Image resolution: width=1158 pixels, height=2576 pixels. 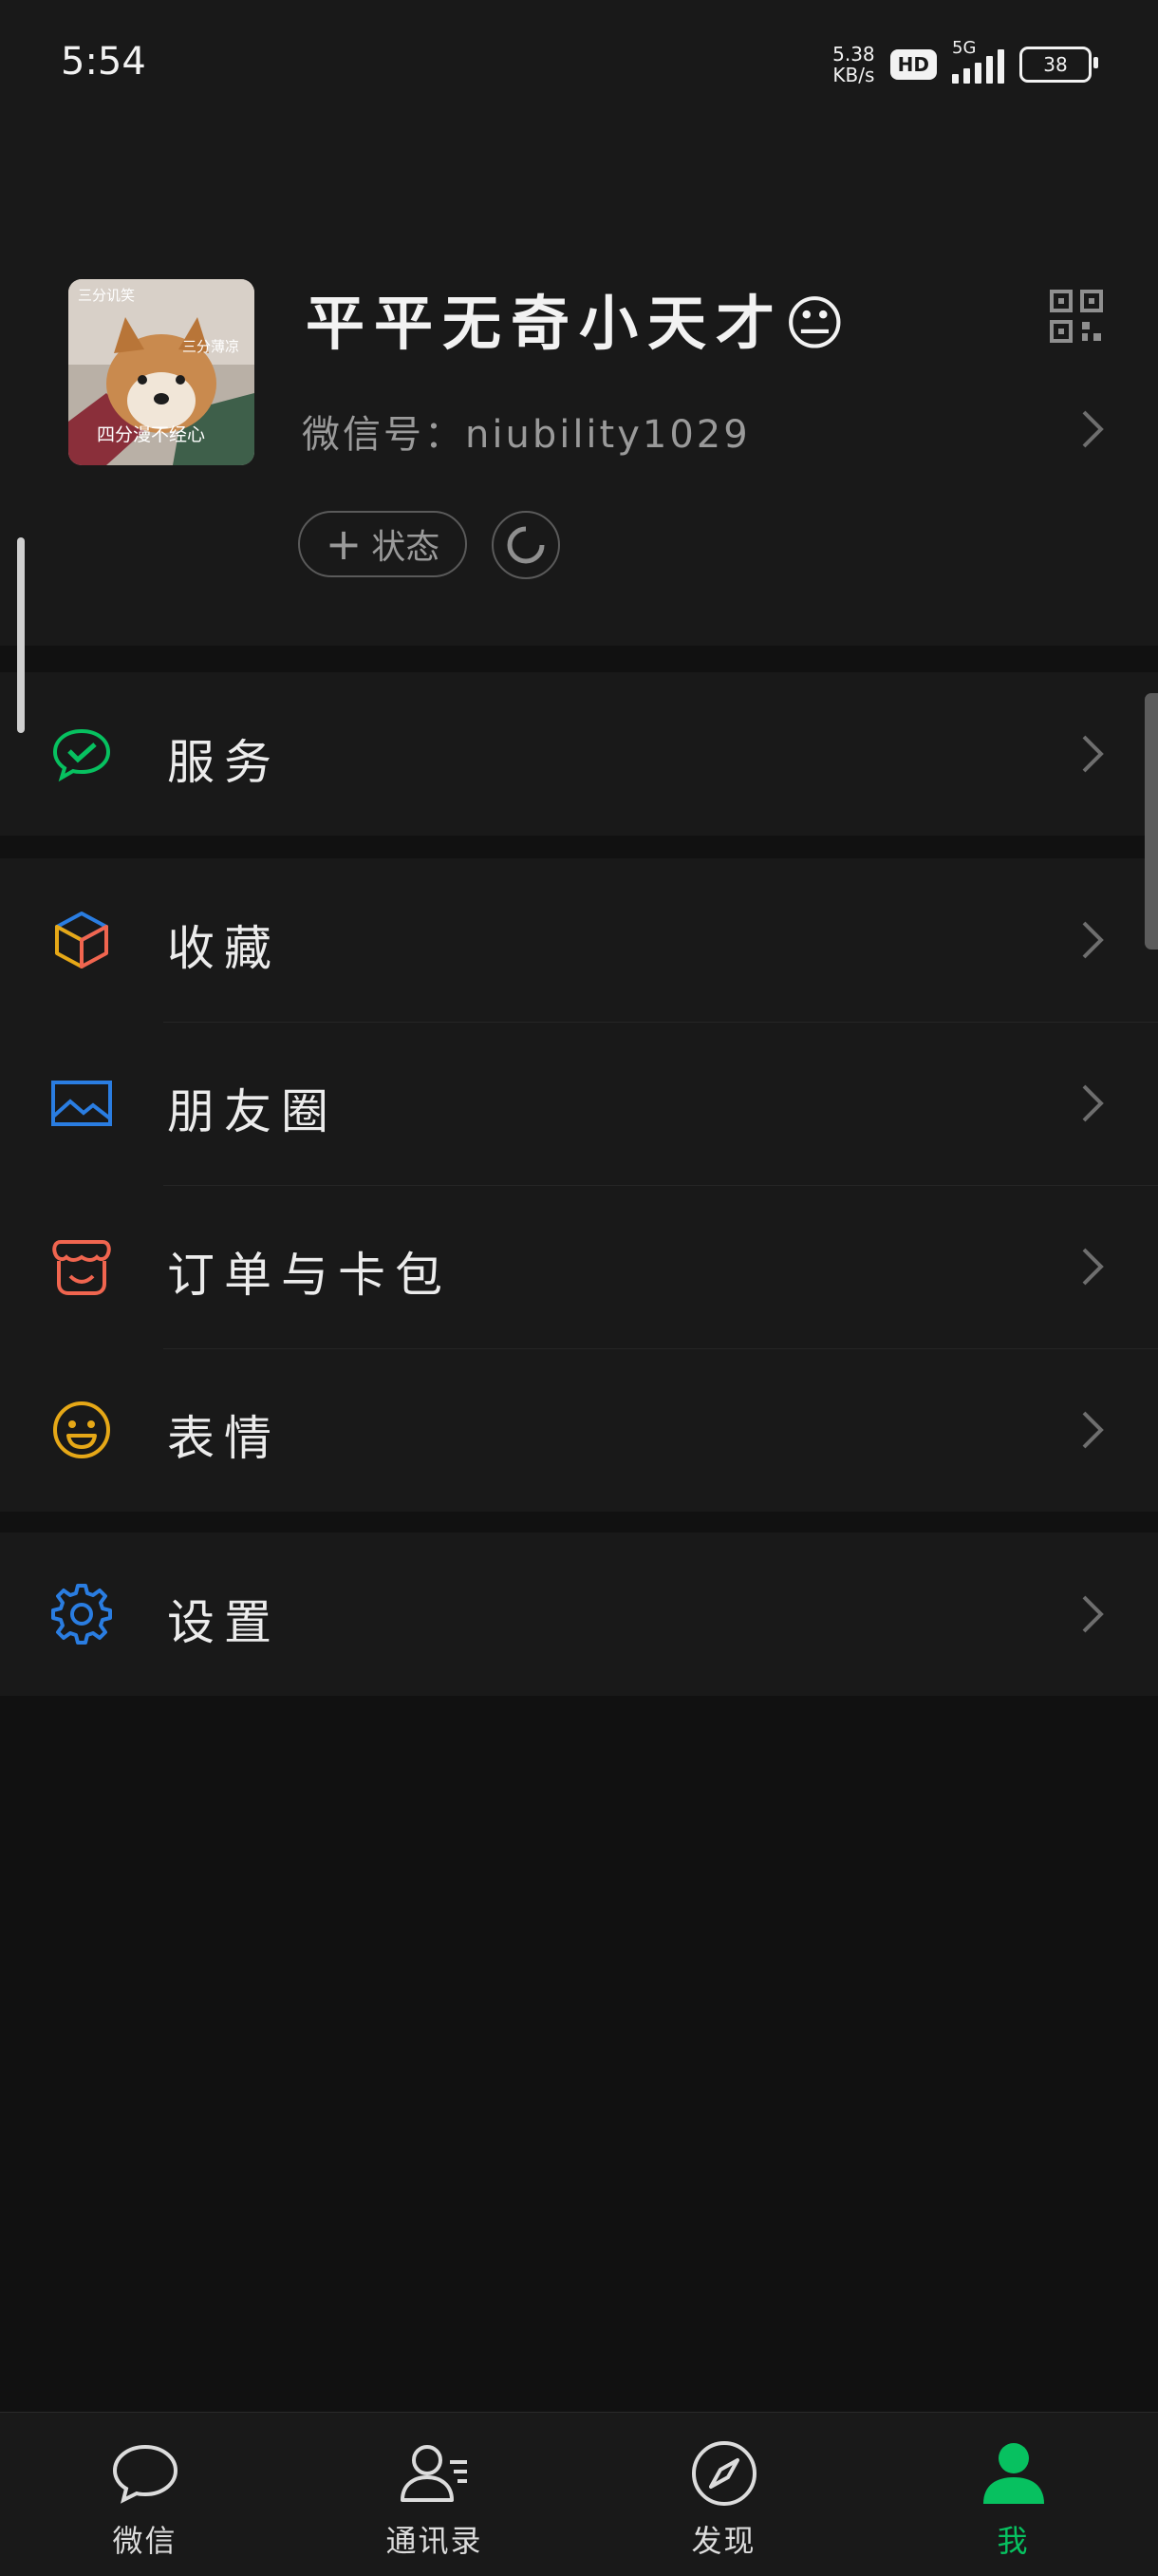 What do you see at coordinates (103, 62) in the screenshot?
I see `status-time: 5:54` at bounding box center [103, 62].